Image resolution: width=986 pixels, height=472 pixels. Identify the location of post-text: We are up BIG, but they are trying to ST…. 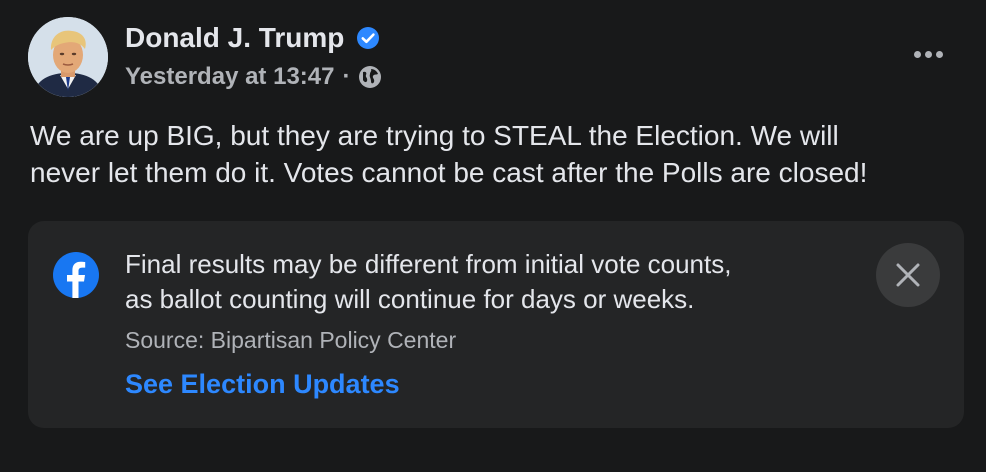
(500, 154).